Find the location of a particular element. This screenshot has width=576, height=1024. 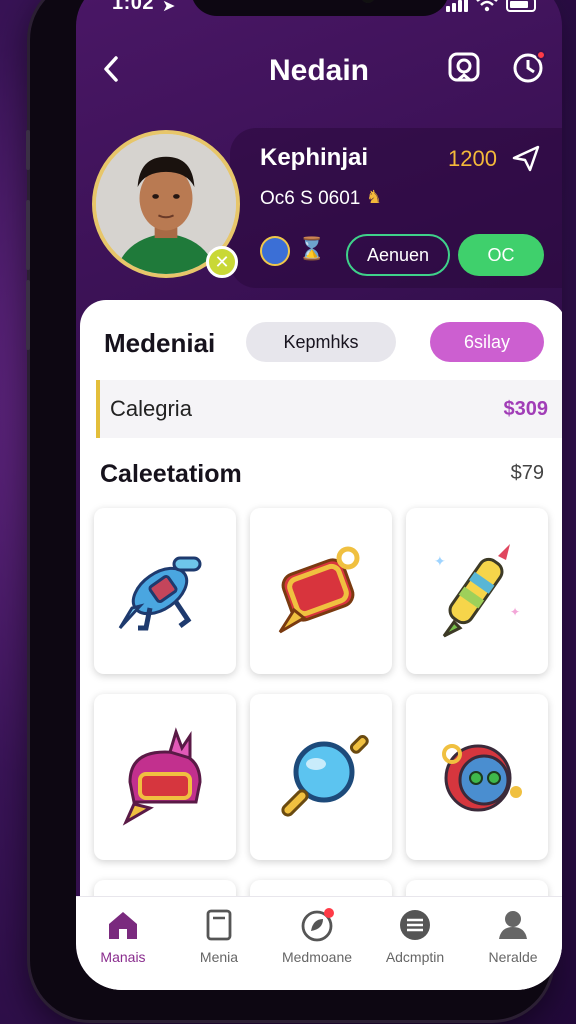

location-arrow-icon: ➤ is located at coordinates (169, 7).